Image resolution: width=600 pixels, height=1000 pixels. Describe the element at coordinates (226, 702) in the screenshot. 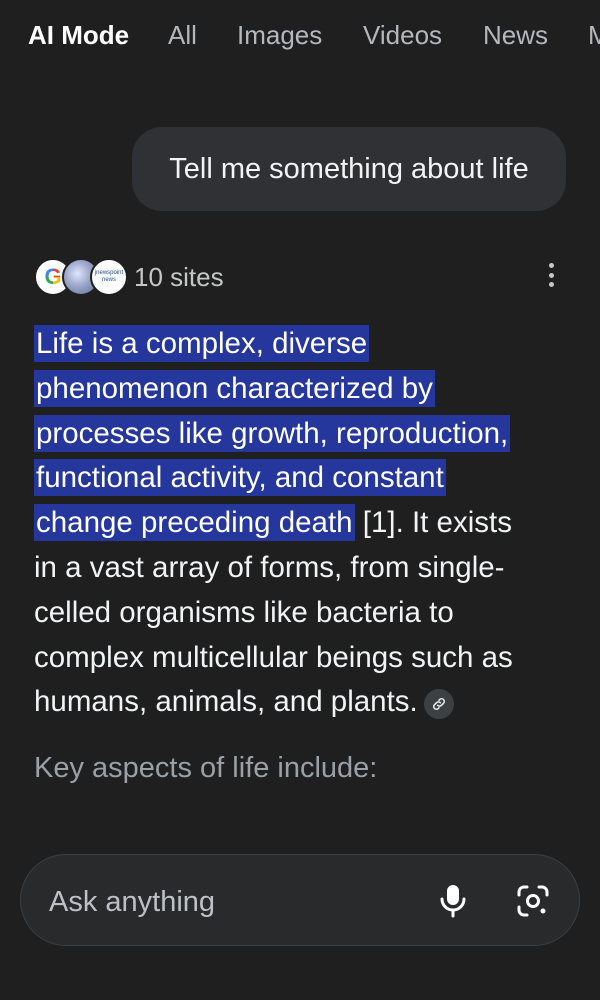

I see `answer-line: humans, animals, and plants.` at that location.